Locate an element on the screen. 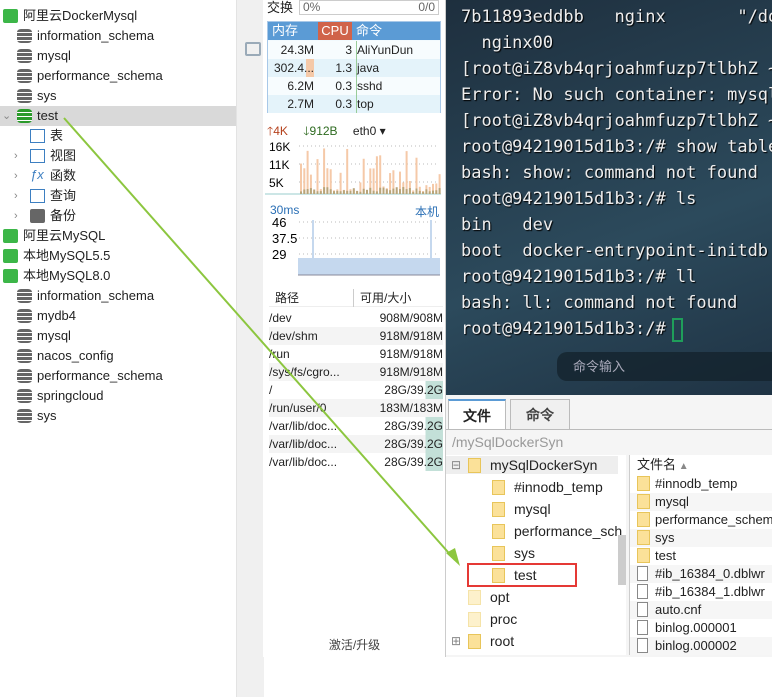 This screenshot has height=697, width=772. tree-item: › 视图 is located at coordinates (118, 156).